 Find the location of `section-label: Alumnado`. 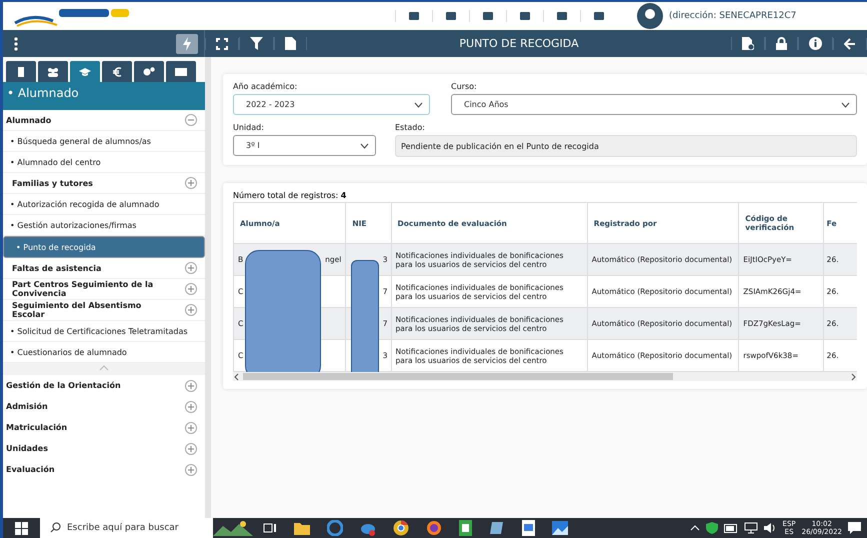

section-label: Alumnado is located at coordinates (29, 120).